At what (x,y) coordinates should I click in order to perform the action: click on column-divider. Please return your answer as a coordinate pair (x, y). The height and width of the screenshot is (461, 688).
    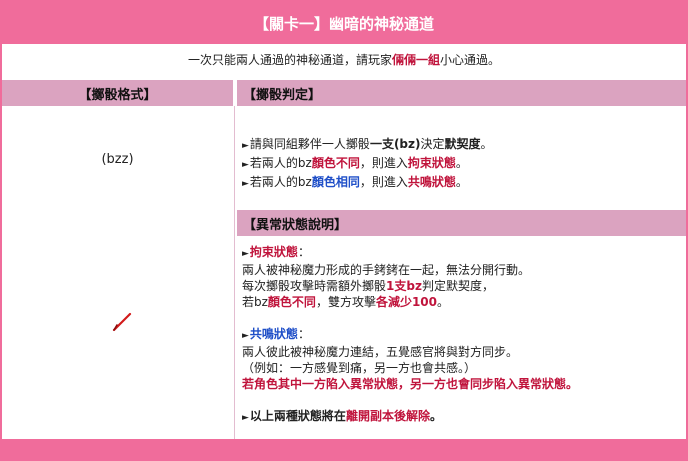
    Looking at the image, I should click on (234, 272).